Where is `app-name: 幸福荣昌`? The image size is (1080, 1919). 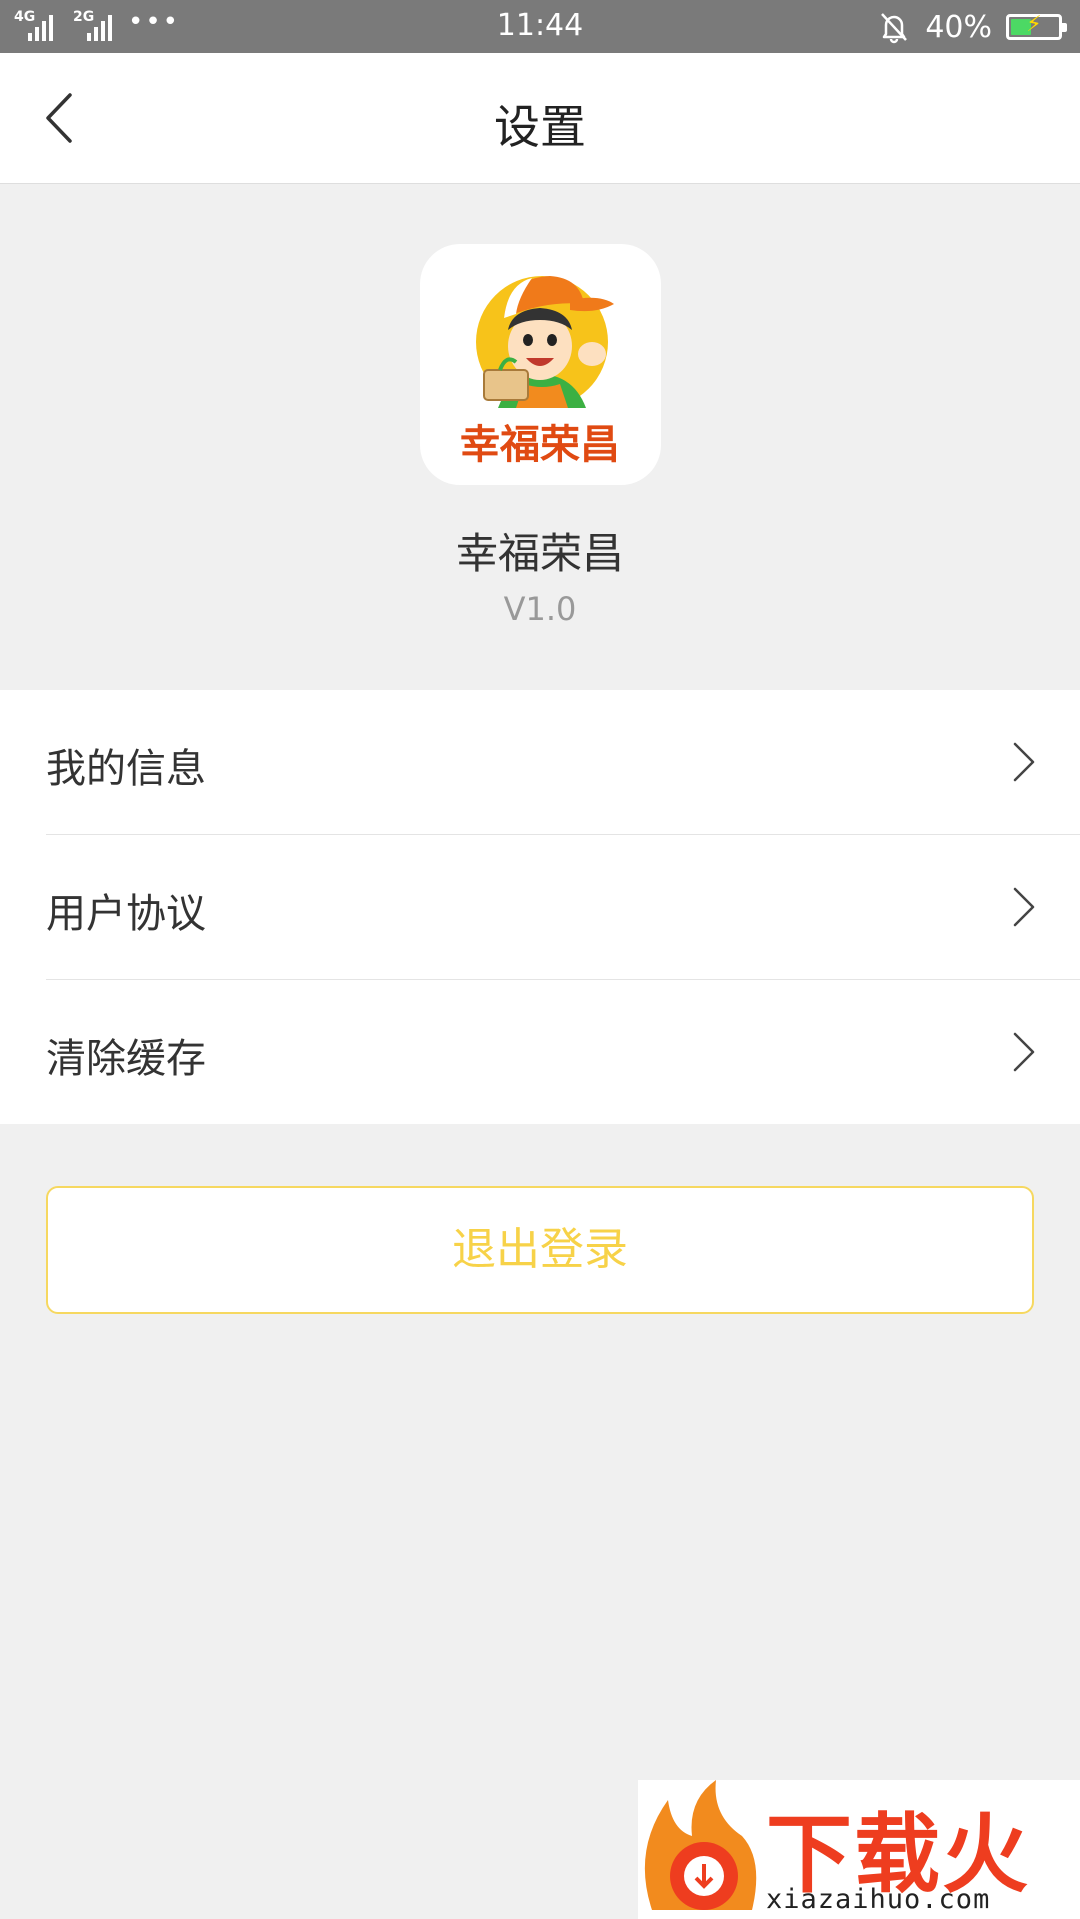
app-name: 幸福荣昌 is located at coordinates (539, 553).